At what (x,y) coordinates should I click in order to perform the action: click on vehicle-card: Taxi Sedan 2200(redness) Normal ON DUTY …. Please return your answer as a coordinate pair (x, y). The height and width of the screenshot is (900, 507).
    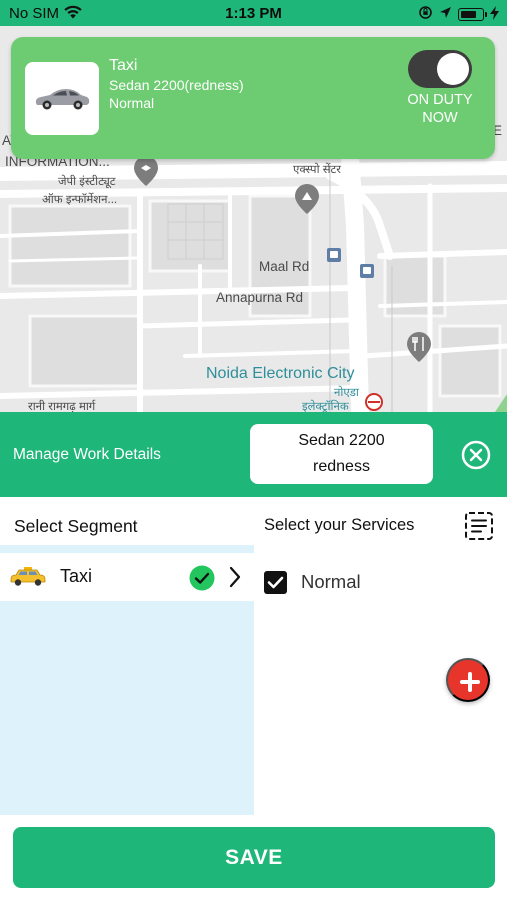
    Looking at the image, I should click on (253, 98).